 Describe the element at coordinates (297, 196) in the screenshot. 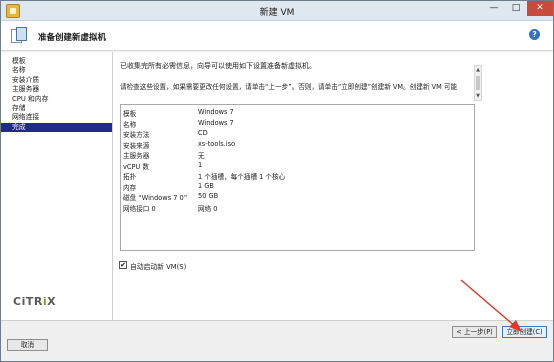

I see `summary-row: 磁盘 “Windows 7 0” 50 GB` at that location.